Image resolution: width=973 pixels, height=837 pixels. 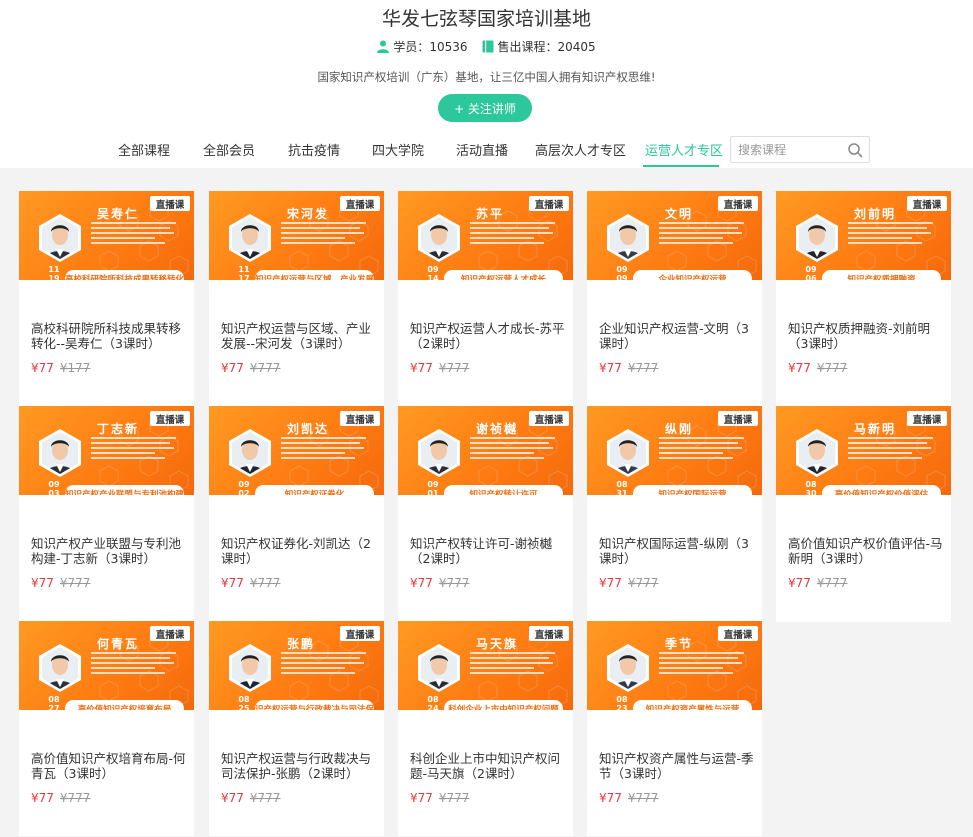 What do you see at coordinates (580, 149) in the screenshot?
I see `tab-senior-talent: 高层次人才专区` at bounding box center [580, 149].